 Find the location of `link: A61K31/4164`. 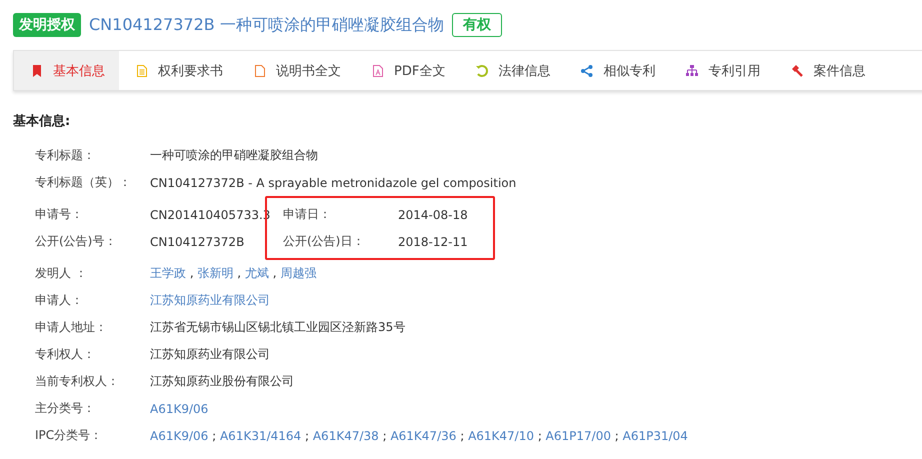

link: A61K31/4164 is located at coordinates (261, 435).